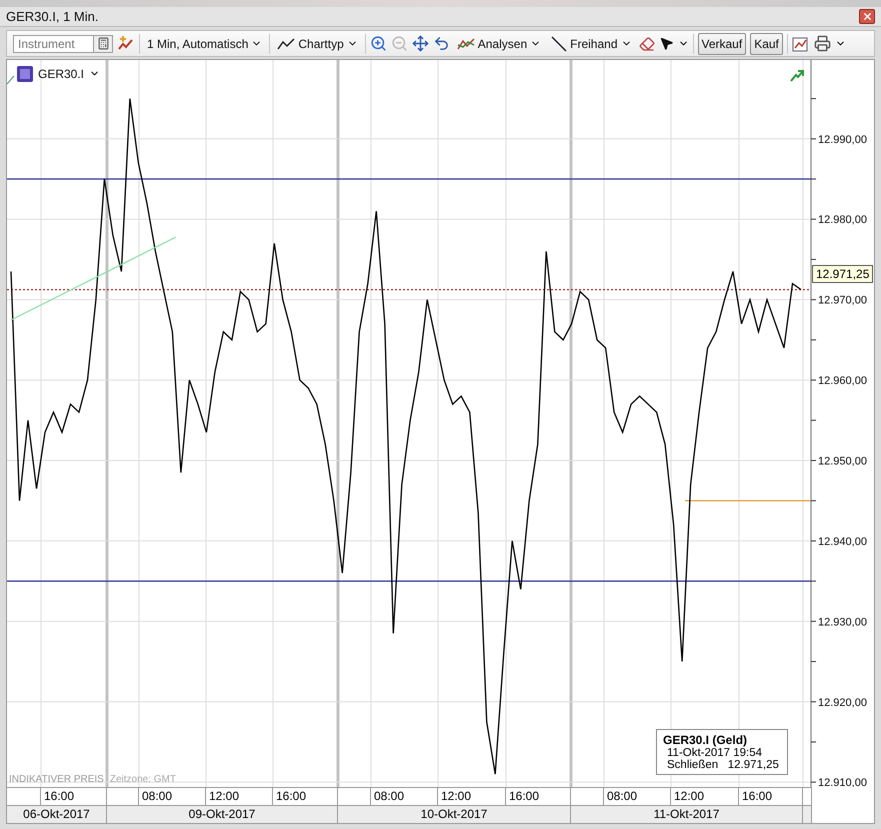 The width and height of the screenshot is (881, 829). What do you see at coordinates (559, 44) in the screenshot?
I see `line-tool-icon` at bounding box center [559, 44].